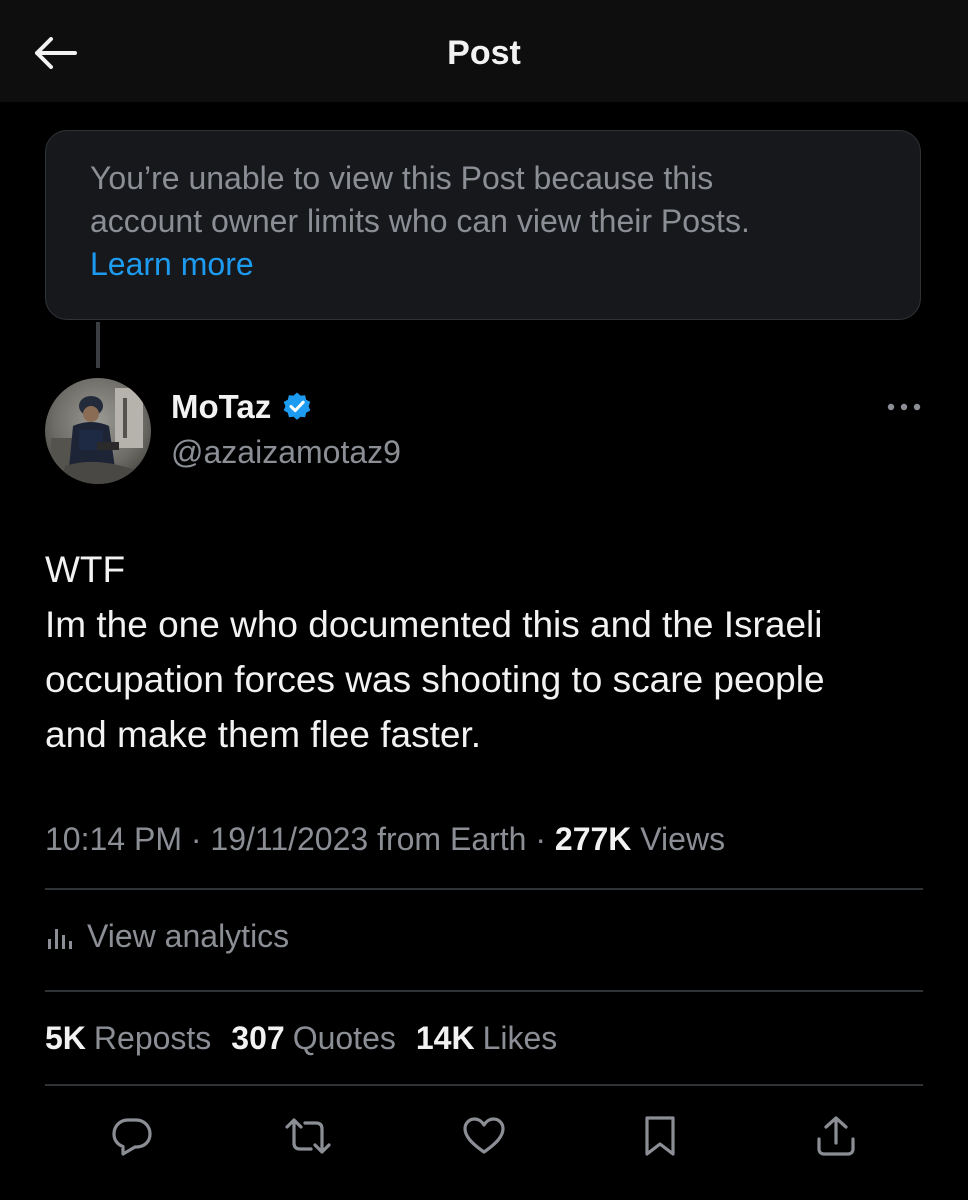 Image resolution: width=968 pixels, height=1200 pixels. I want to click on reply-button, so click(132, 1136).